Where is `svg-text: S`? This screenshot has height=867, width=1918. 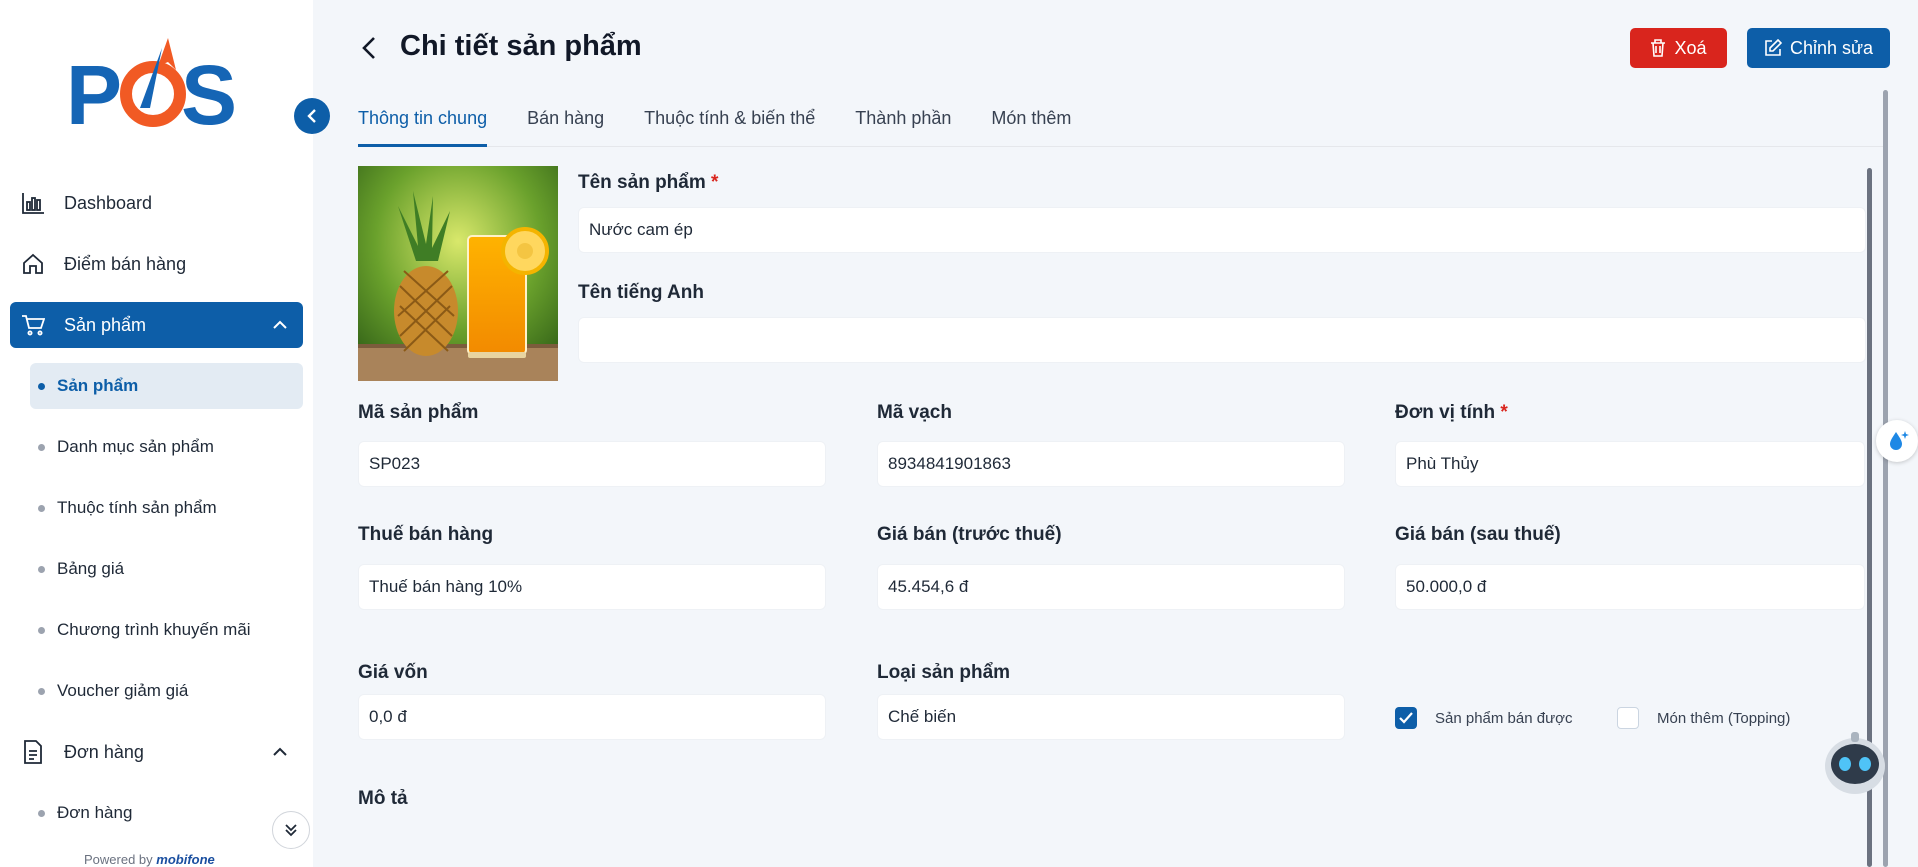
svg-text: S is located at coordinates (209, 92).